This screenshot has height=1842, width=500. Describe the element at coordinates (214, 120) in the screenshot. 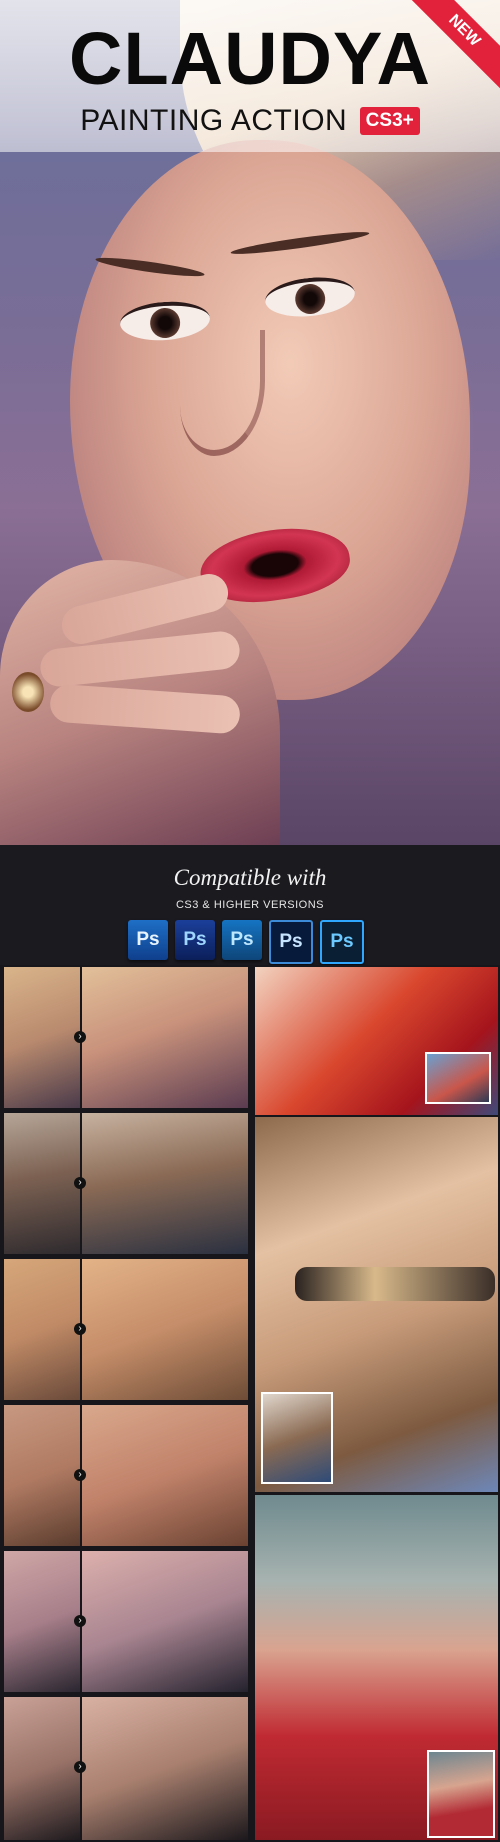

I see `product-subtitle: PAINTING ACTION` at that location.